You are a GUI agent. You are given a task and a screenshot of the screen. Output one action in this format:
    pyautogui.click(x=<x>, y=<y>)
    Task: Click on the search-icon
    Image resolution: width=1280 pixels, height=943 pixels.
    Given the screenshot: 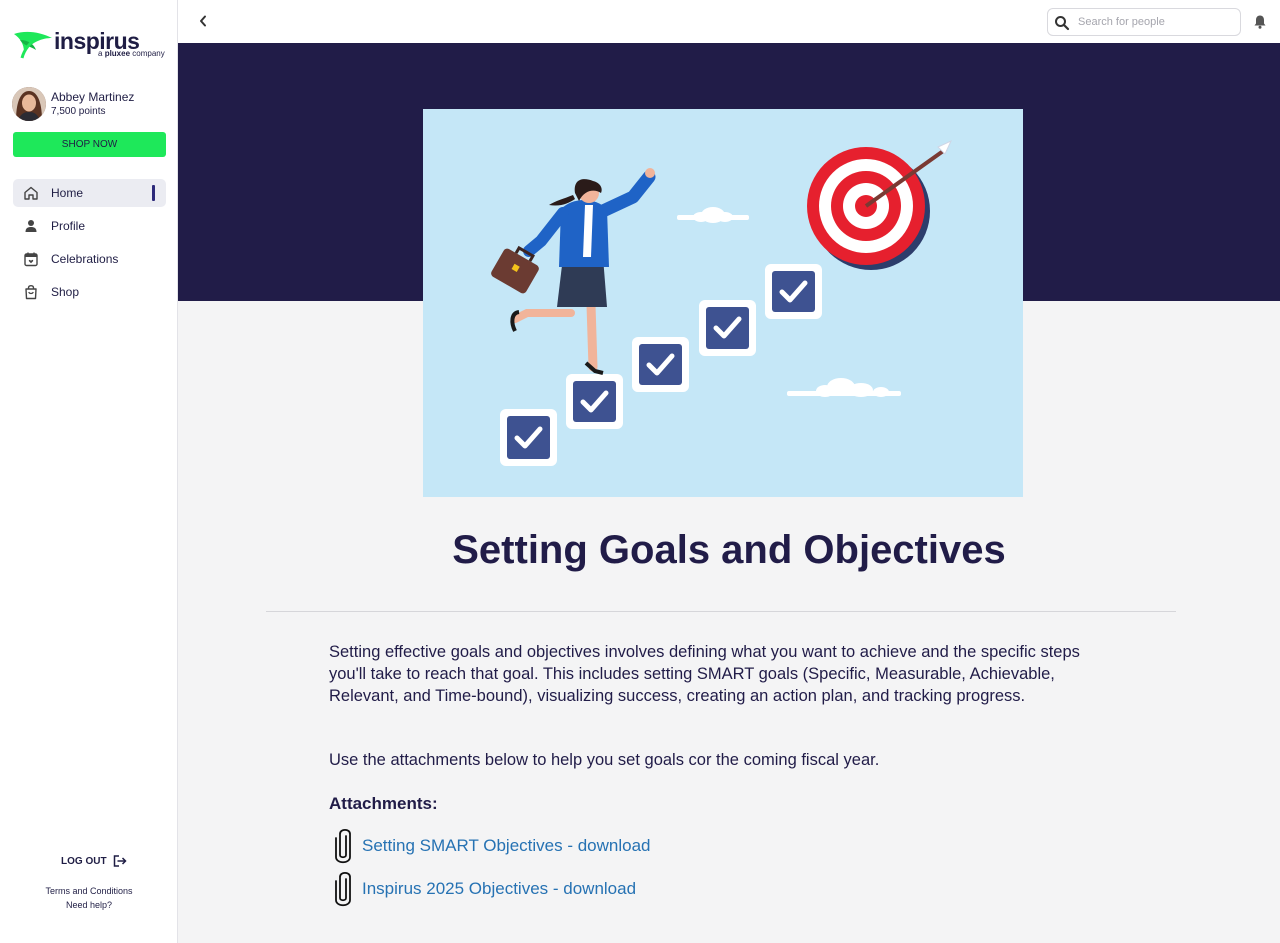 What is the action you would take?
    pyautogui.click(x=1062, y=23)
    